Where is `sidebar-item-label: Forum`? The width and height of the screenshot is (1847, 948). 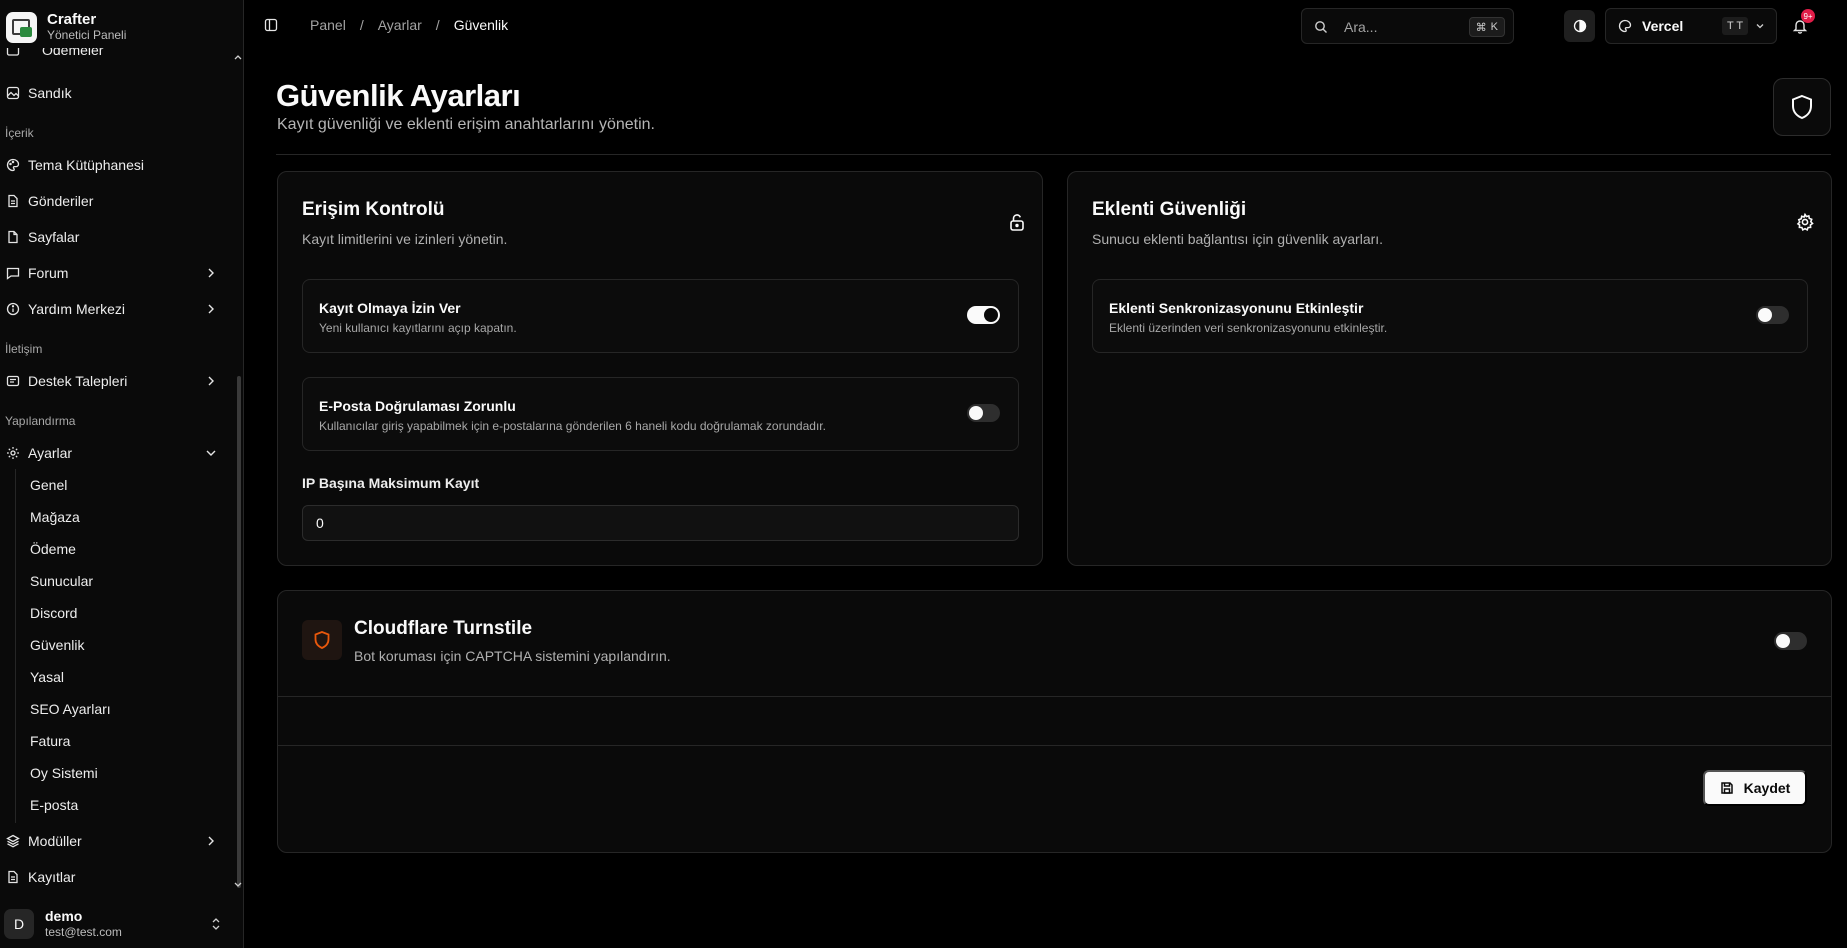
sidebar-item-label: Forum is located at coordinates (48, 273).